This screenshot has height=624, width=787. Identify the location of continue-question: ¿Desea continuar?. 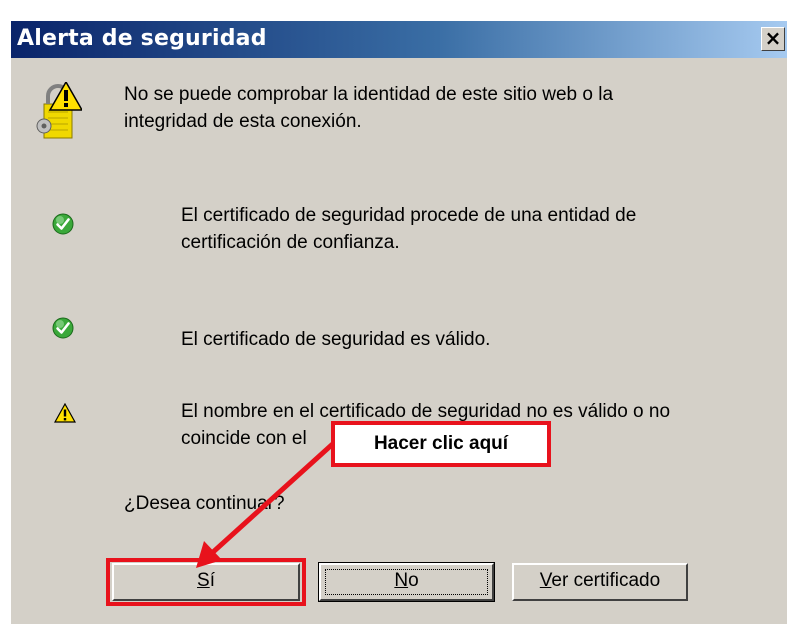
(204, 503).